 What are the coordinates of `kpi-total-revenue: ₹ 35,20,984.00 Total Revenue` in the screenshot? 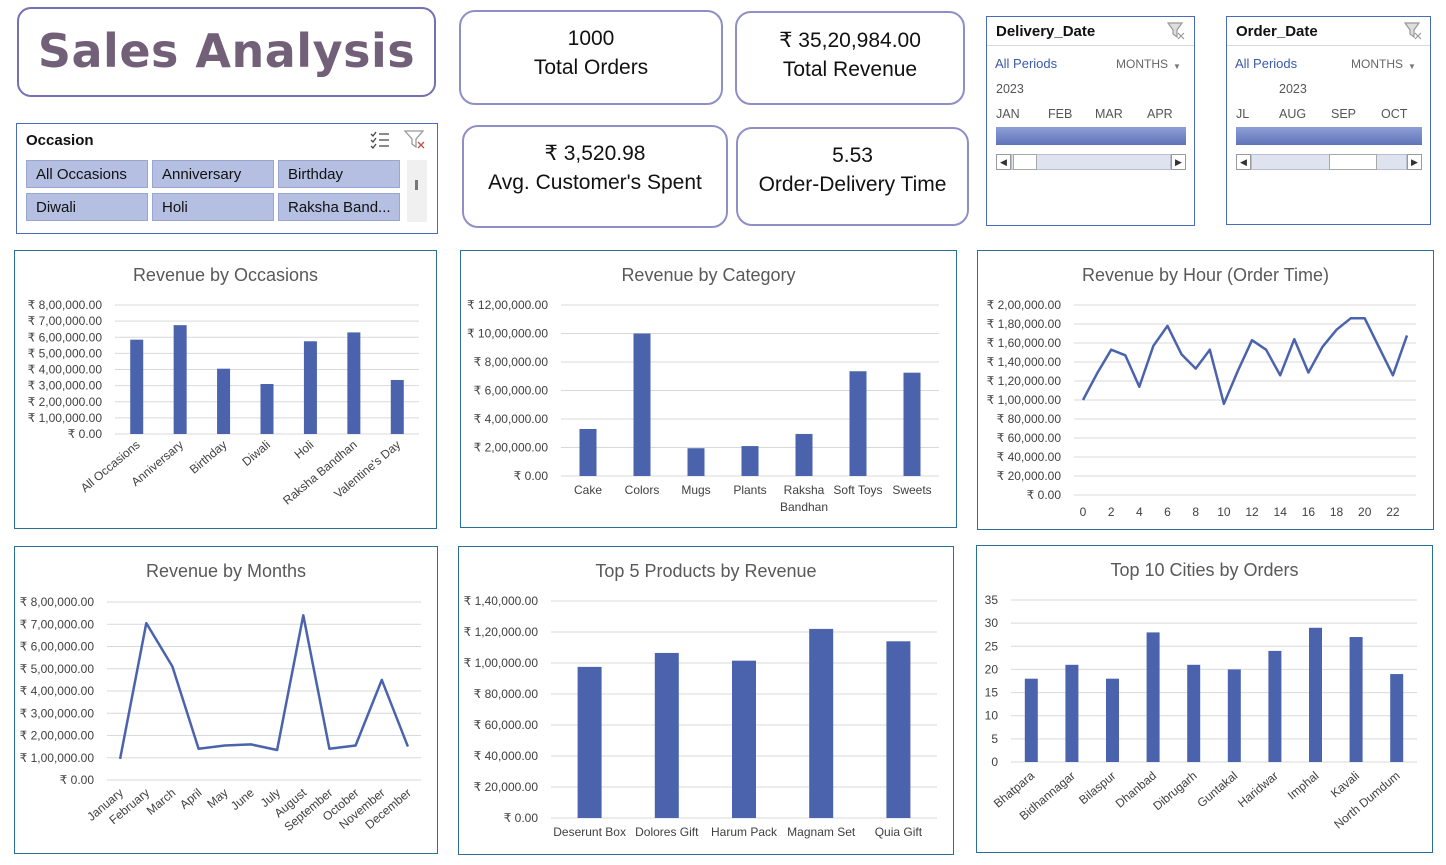 It's located at (850, 58).